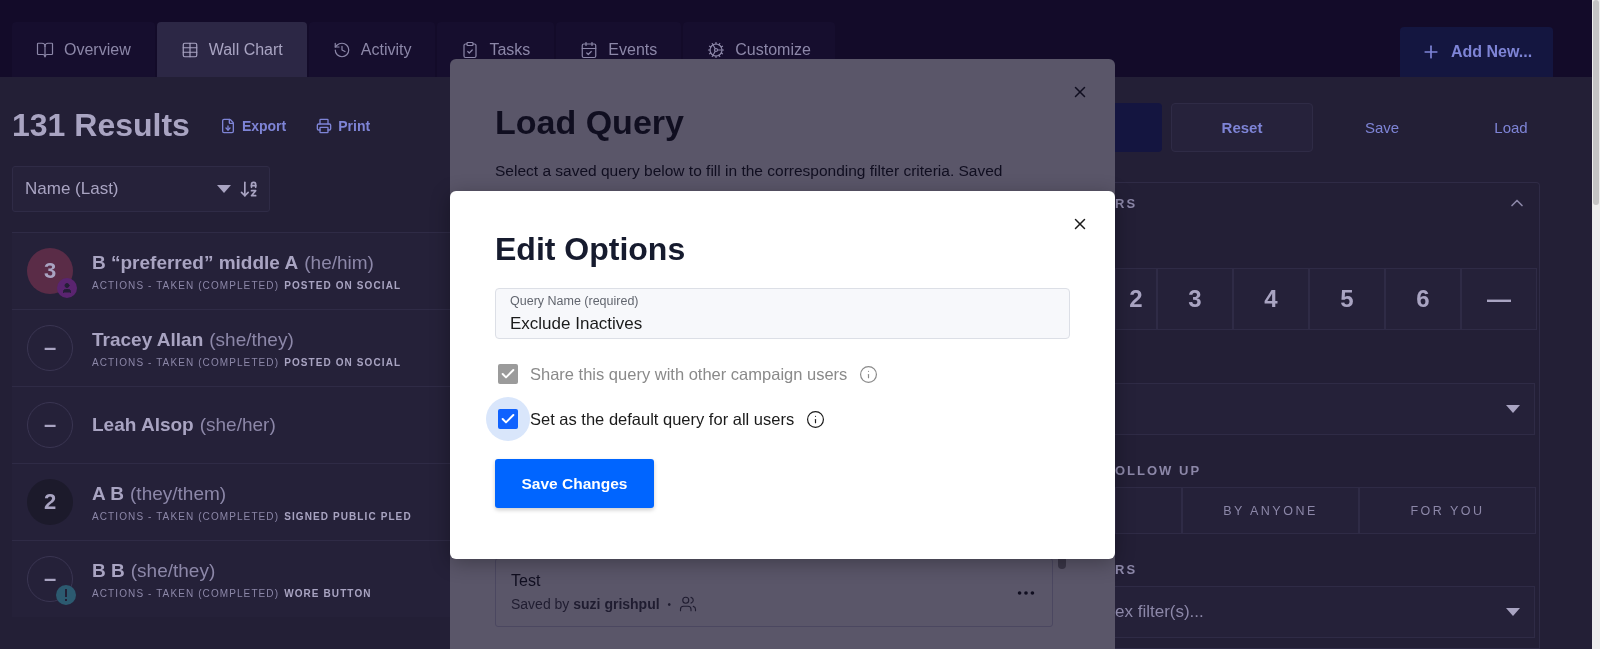 This screenshot has height=649, width=1600. Describe the element at coordinates (526, 581) in the screenshot. I see `query-name: Test` at that location.